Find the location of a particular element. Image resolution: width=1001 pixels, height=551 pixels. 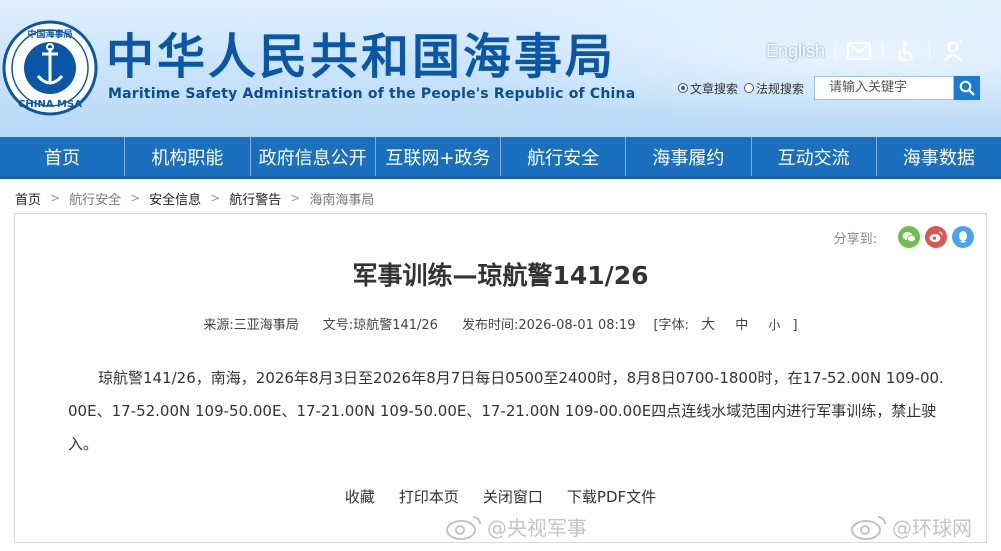

english-link: English is located at coordinates (795, 51).